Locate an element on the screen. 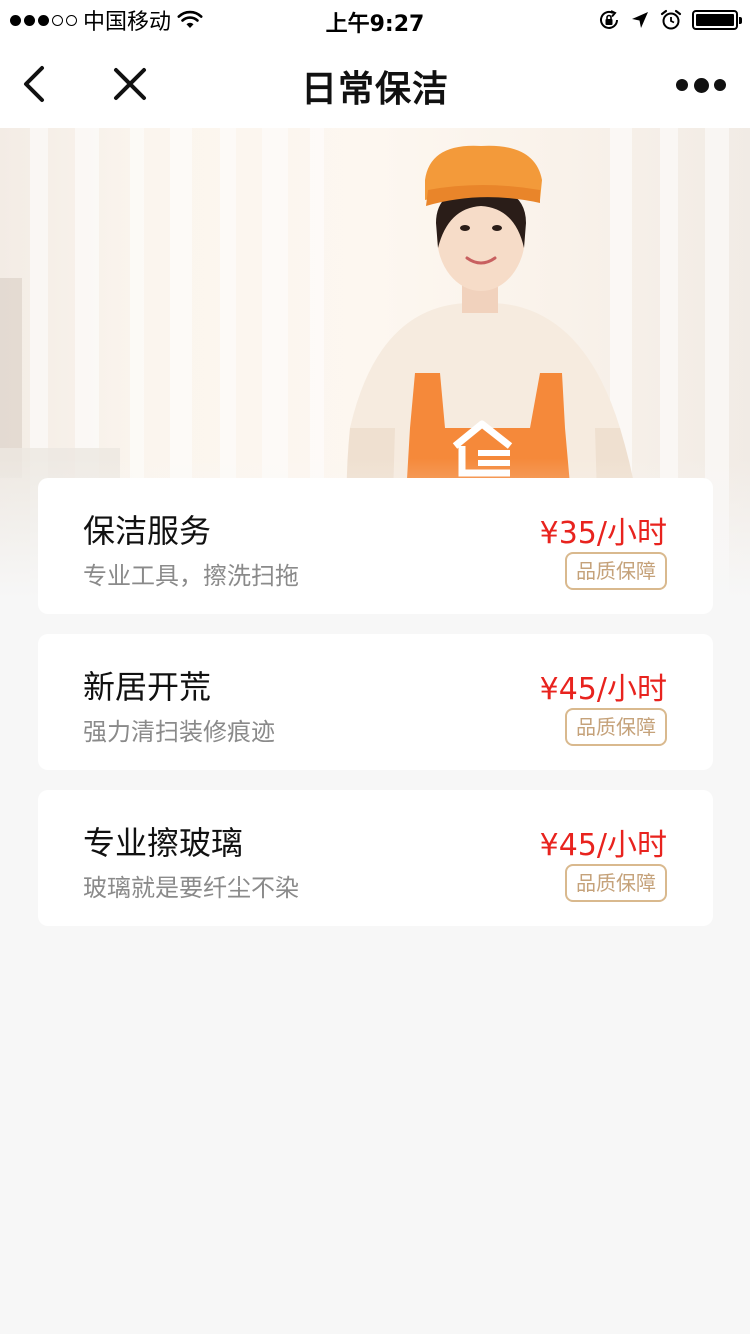 This screenshot has width=750, height=1334. status-bar: 中国移动 上午9:27 is located at coordinates (375, 20).